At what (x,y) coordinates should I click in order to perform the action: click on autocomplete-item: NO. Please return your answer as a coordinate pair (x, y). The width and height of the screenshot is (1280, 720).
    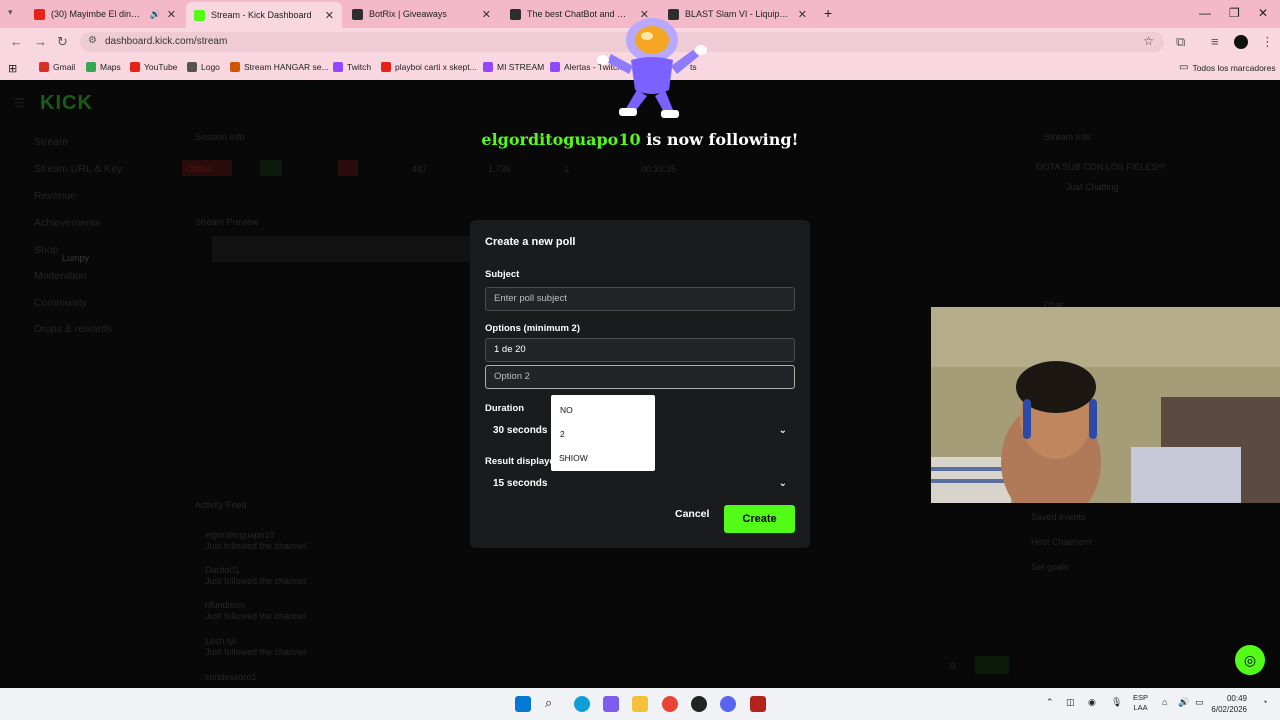
    Looking at the image, I should click on (566, 410).